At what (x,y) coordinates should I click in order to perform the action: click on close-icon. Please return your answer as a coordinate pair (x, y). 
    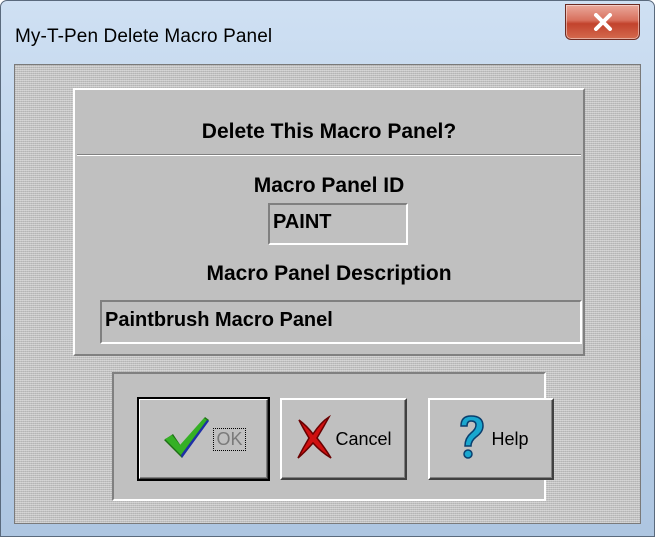
    Looking at the image, I should click on (603, 22).